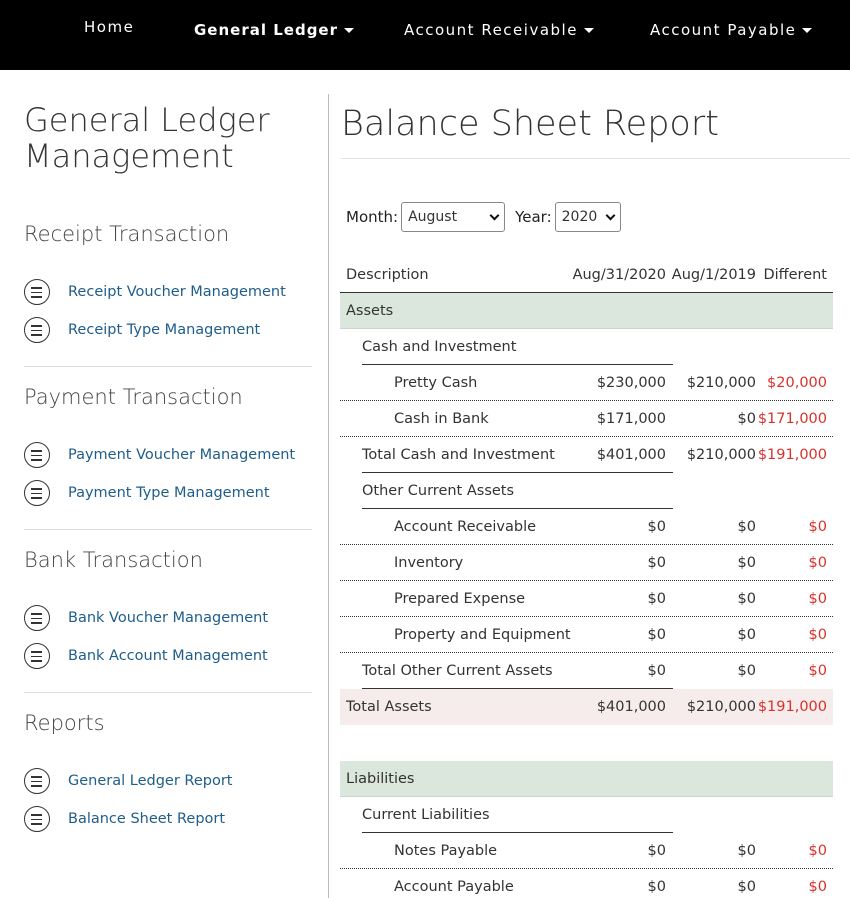 This screenshot has height=898, width=850. I want to click on sidebar-link-label: Receipt Type Management, so click(164, 330).